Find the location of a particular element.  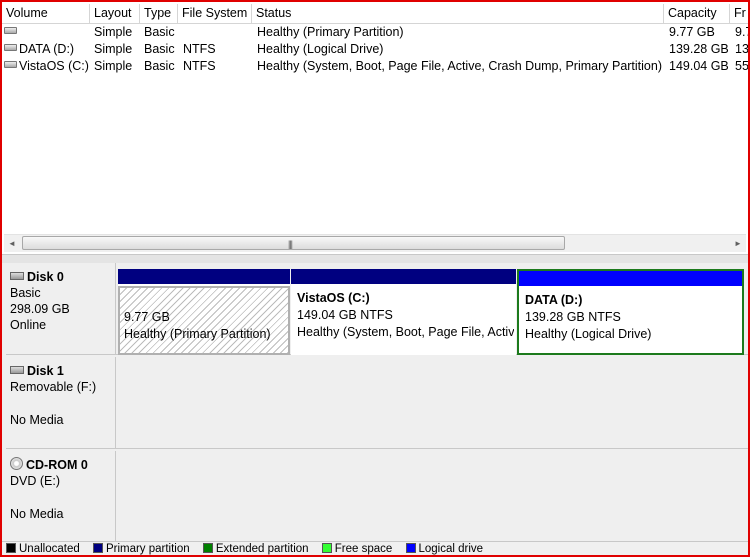

legend-label: Logical drive is located at coordinates (451, 549).